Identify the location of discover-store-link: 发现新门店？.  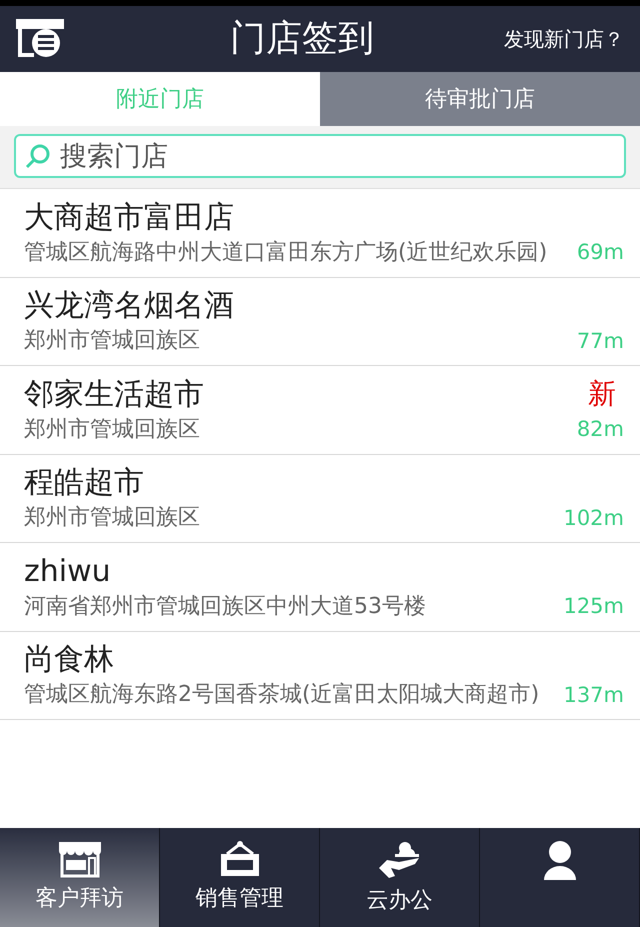
(564, 39).